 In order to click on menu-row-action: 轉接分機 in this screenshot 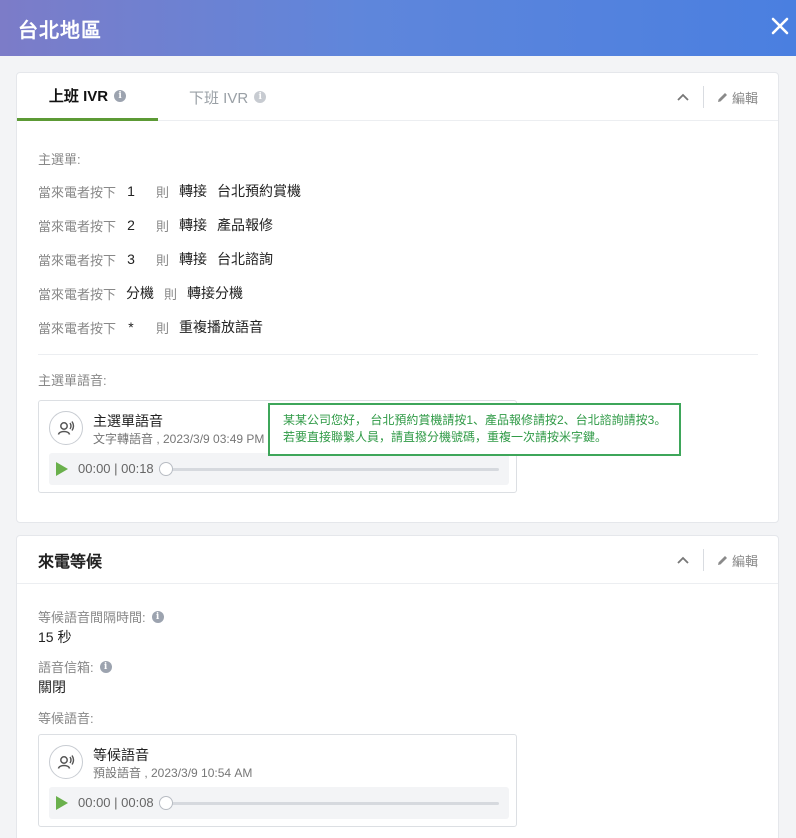, I will do `click(215, 293)`.